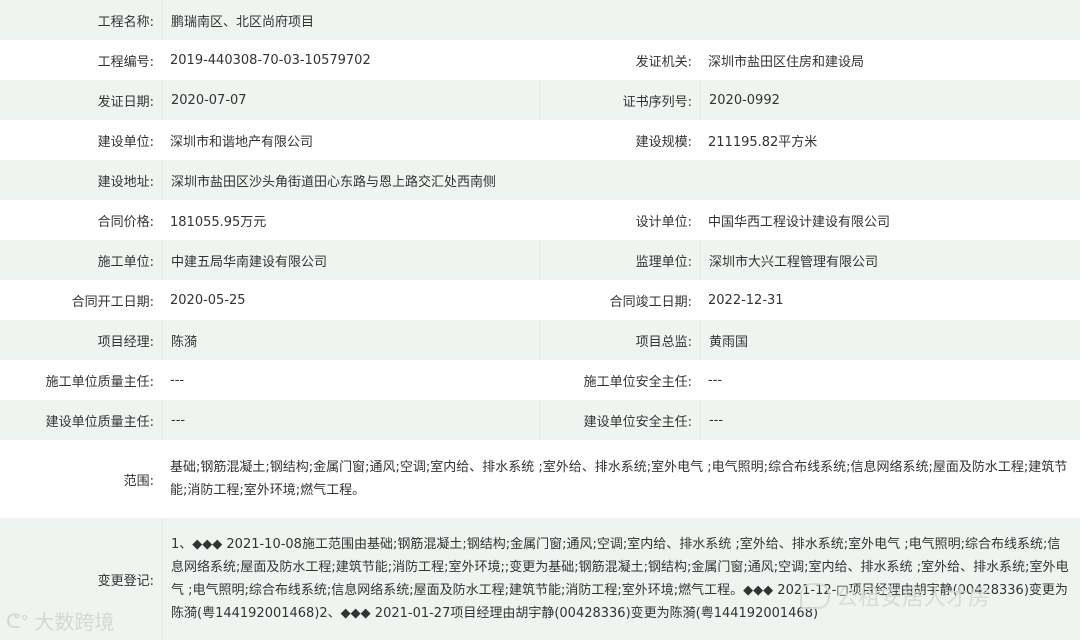 The image size is (1080, 640). I want to click on label-owner-safety-officer: 建设单位安全主任:, so click(637, 422).